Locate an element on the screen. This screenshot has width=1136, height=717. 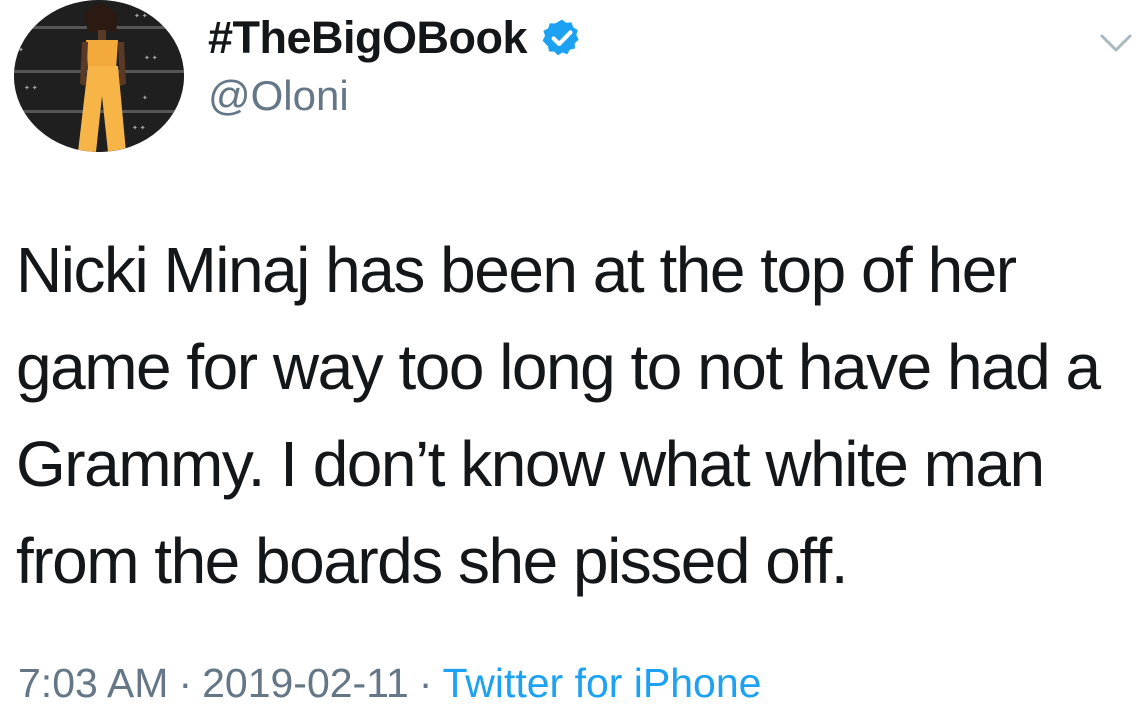
verified-badge-icon is located at coordinates (562, 38).